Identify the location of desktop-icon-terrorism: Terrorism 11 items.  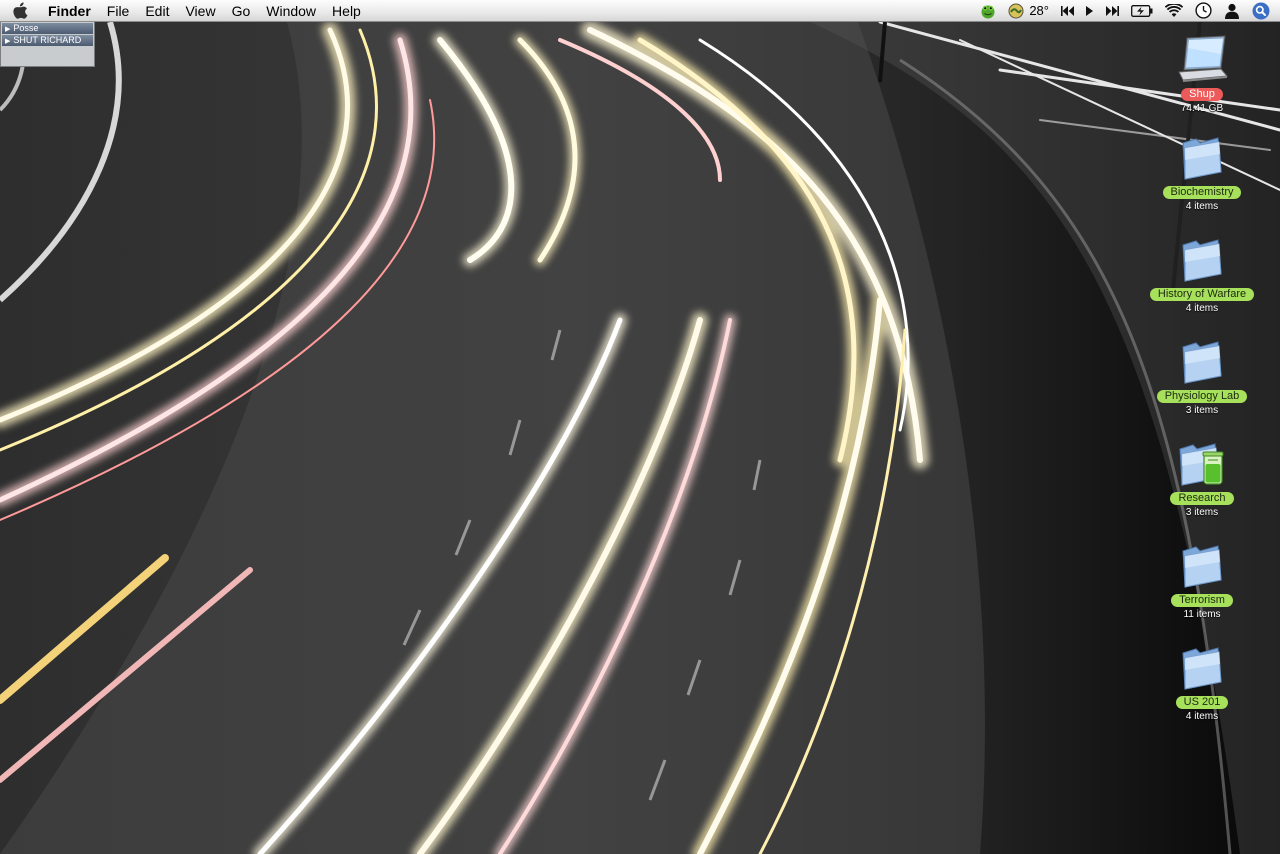
(1202, 581).